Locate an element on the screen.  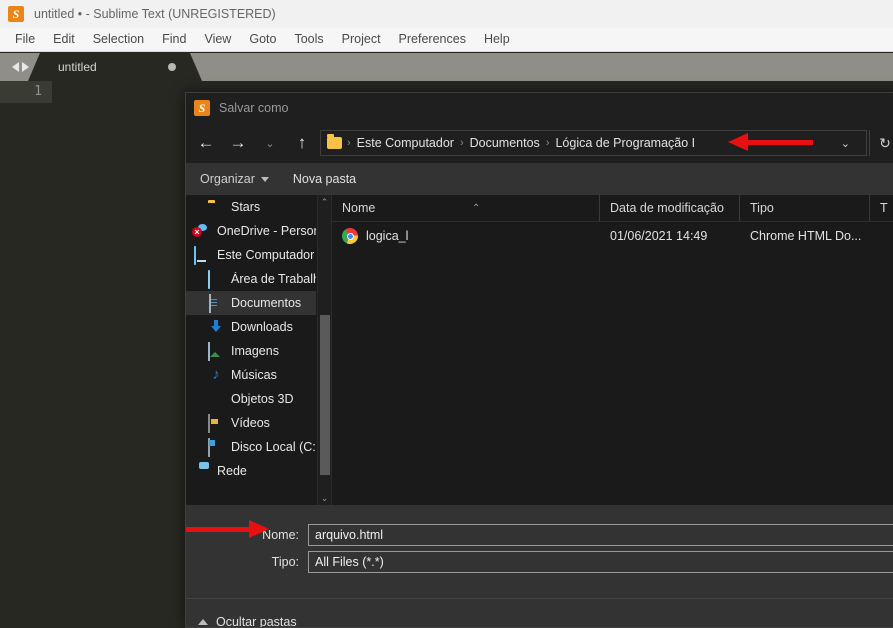
download-icon is located at coordinates (216, 327).